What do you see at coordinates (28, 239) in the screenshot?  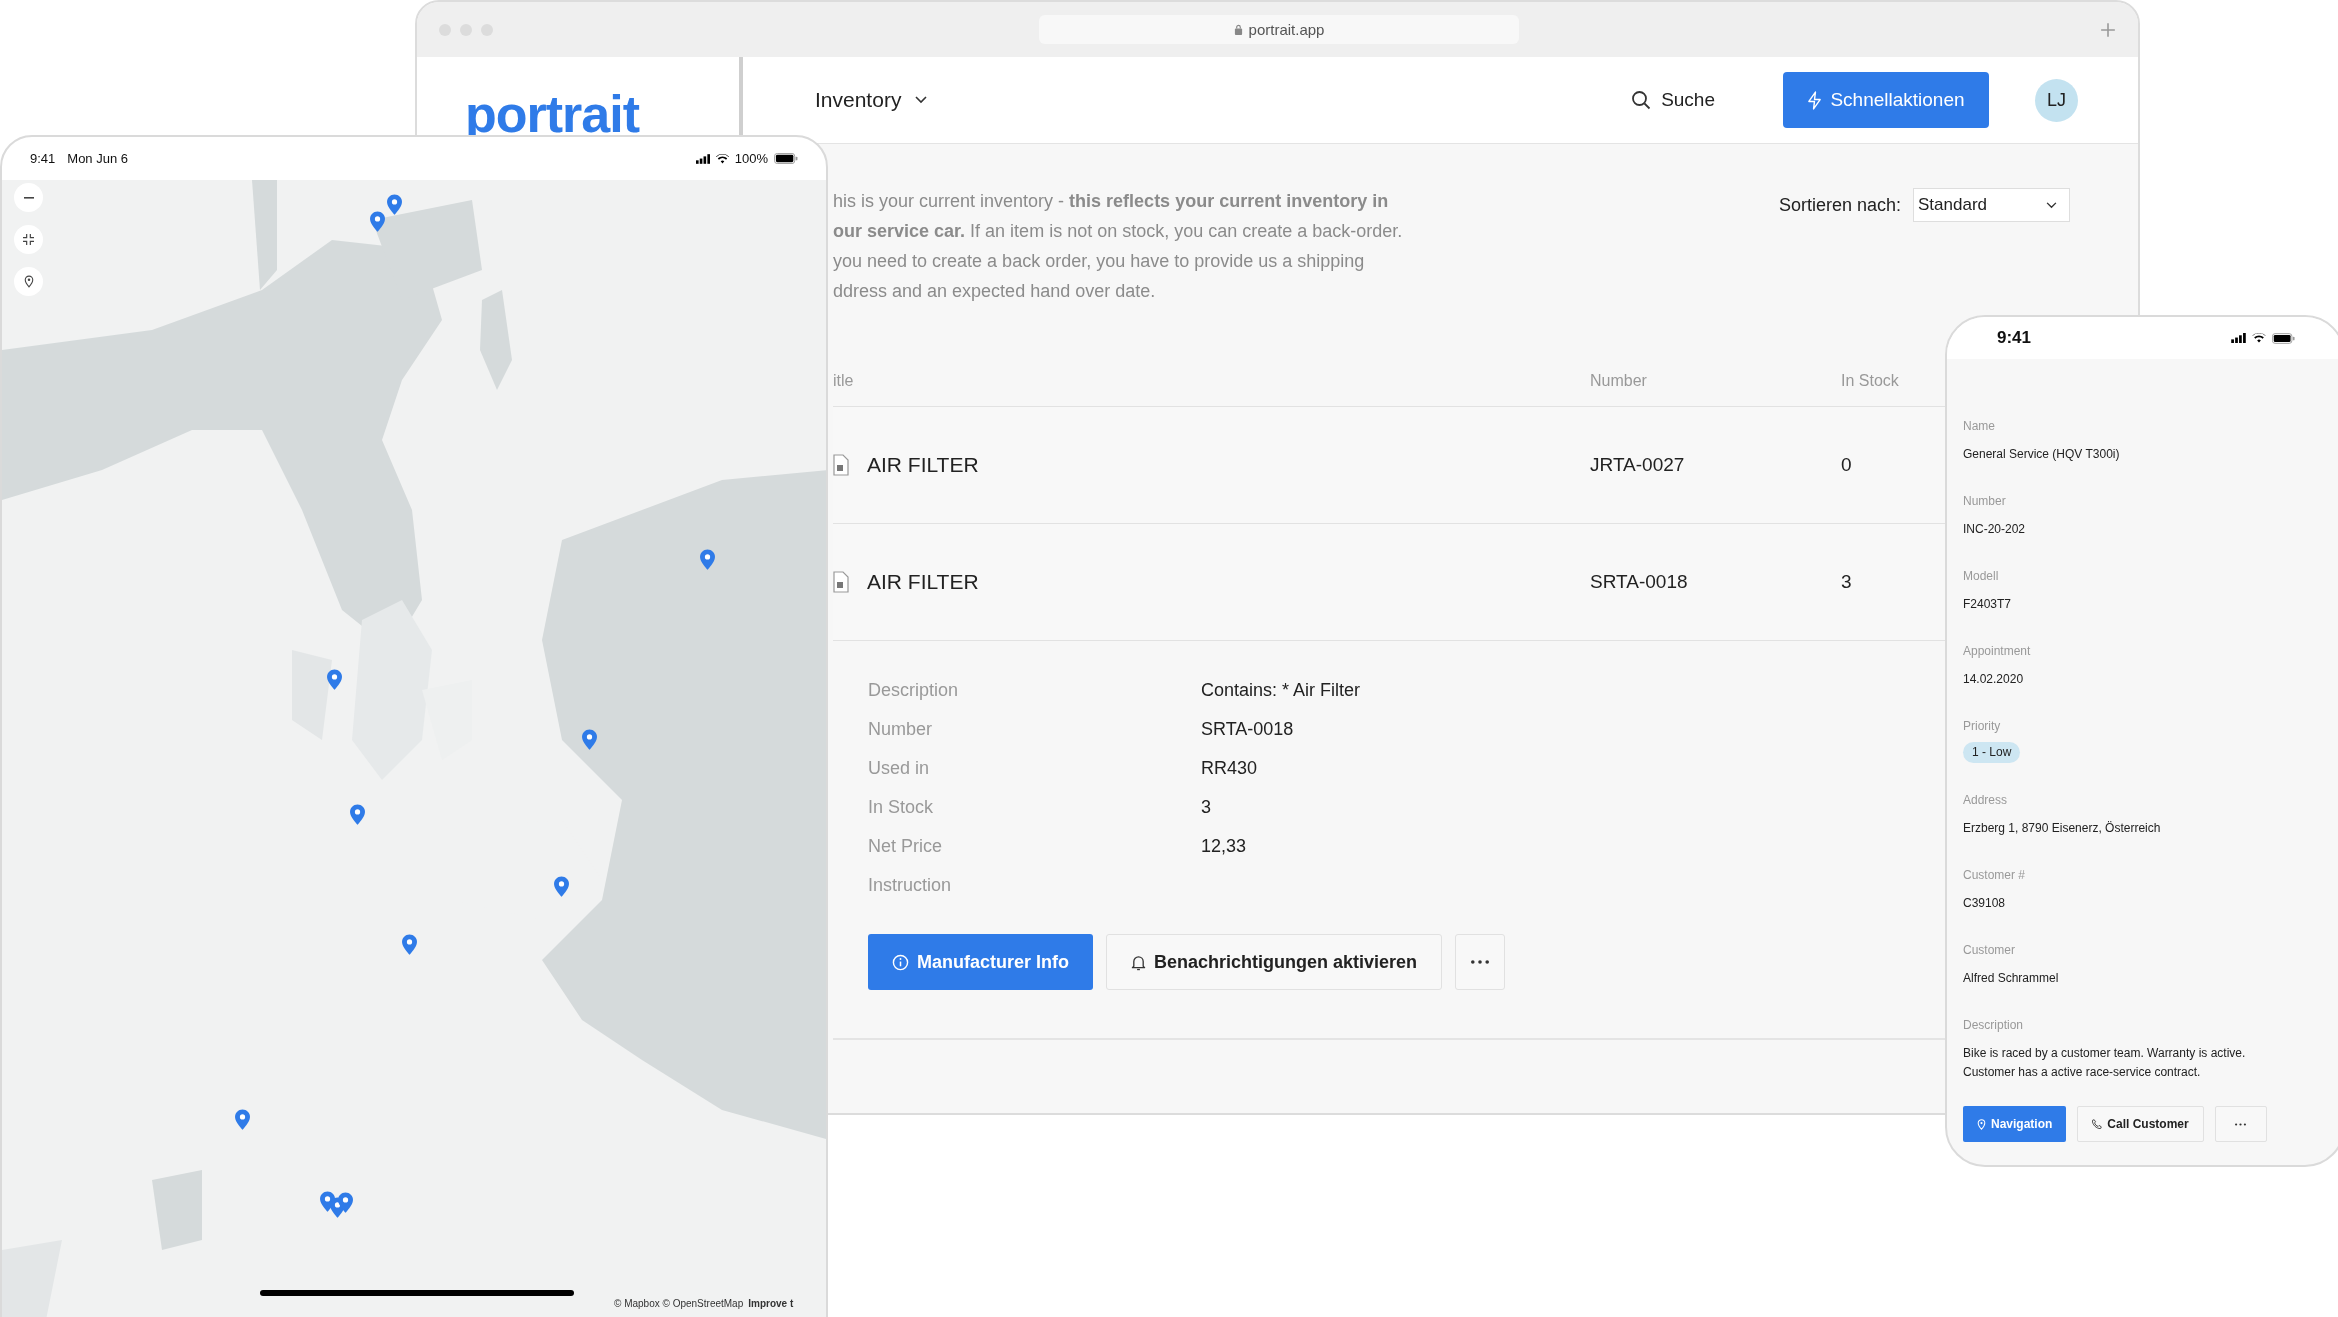 I see `collapse-icon` at bounding box center [28, 239].